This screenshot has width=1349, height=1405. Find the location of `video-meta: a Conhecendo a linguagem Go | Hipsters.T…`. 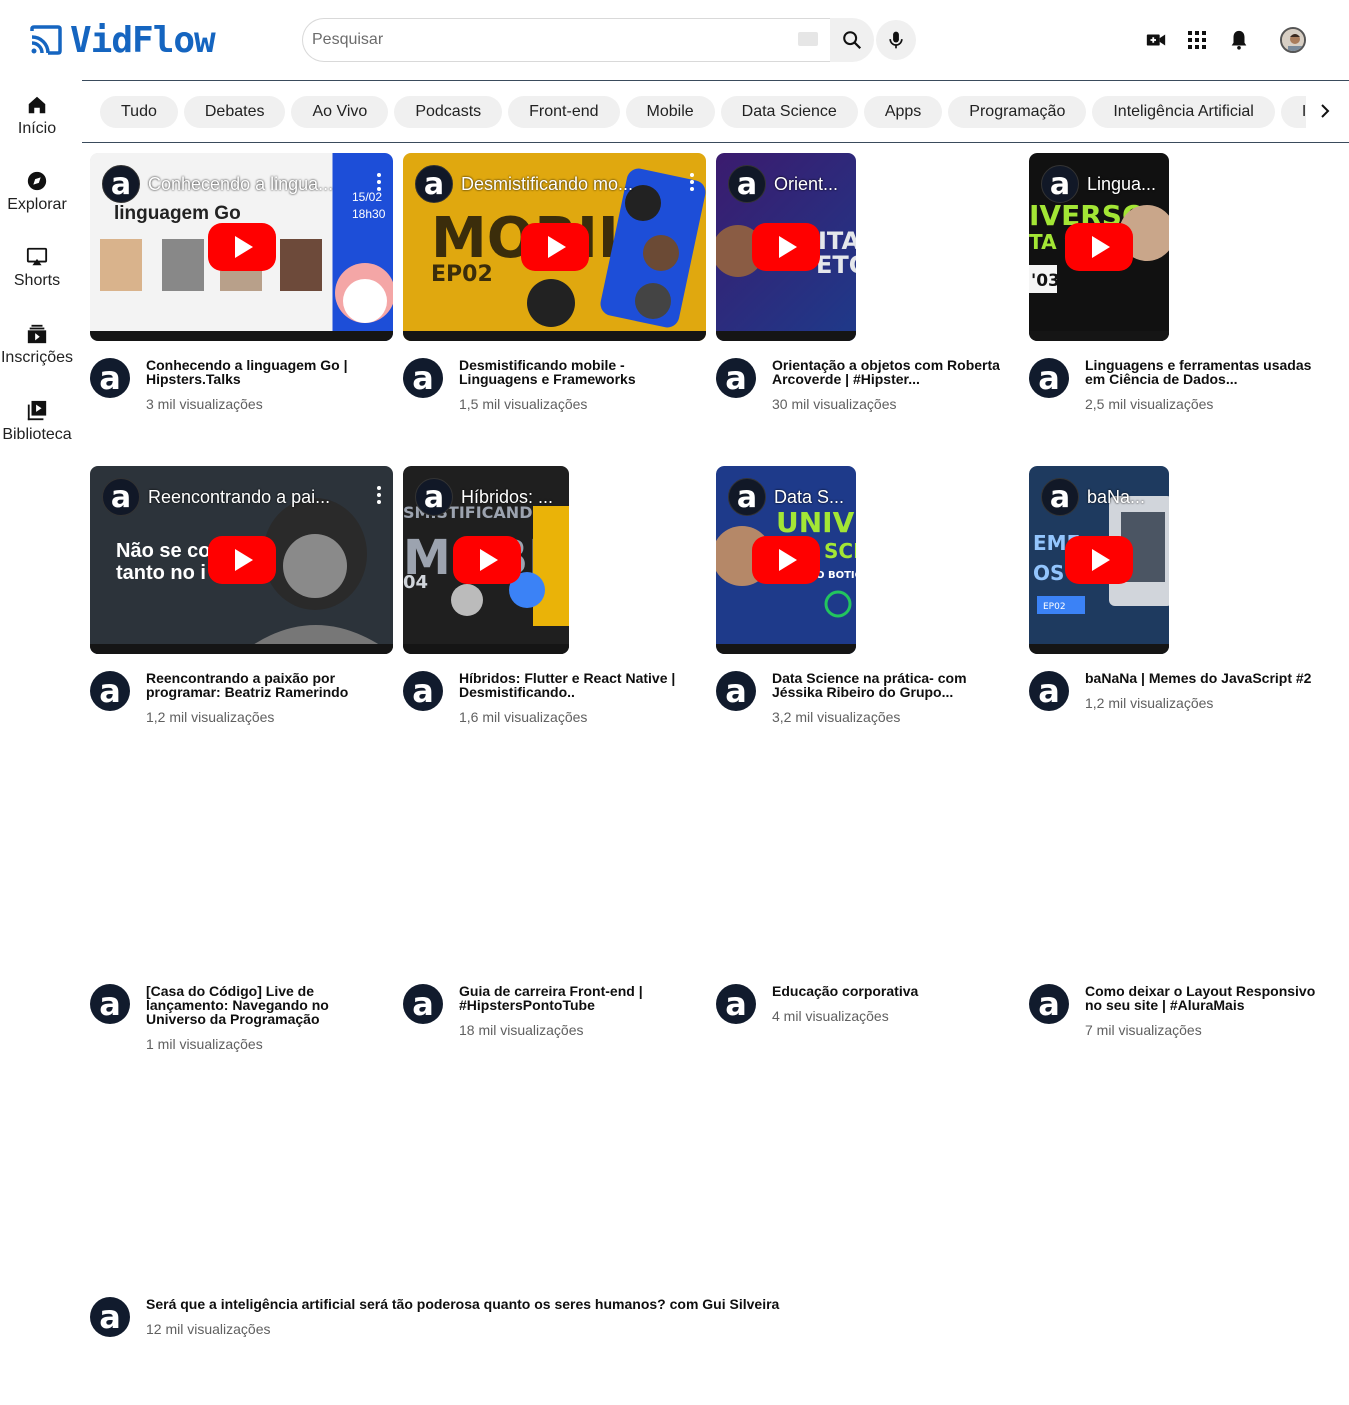

video-meta: a Conhecendo a linguagem Go | Hipsters.T… is located at coordinates (238, 385).